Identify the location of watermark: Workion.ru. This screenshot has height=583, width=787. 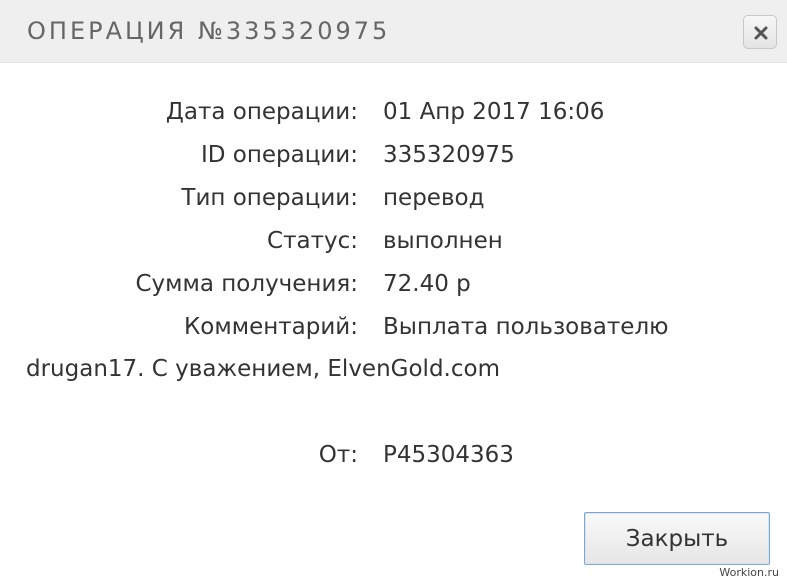
(749, 573).